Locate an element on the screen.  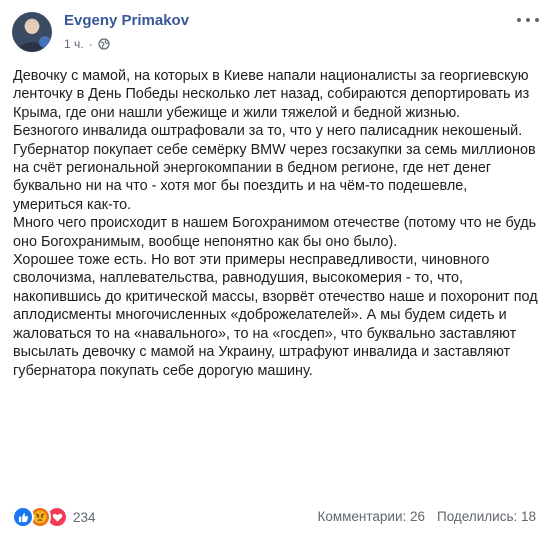
comments-count: Комментарии: 26 is located at coordinates (371, 516).